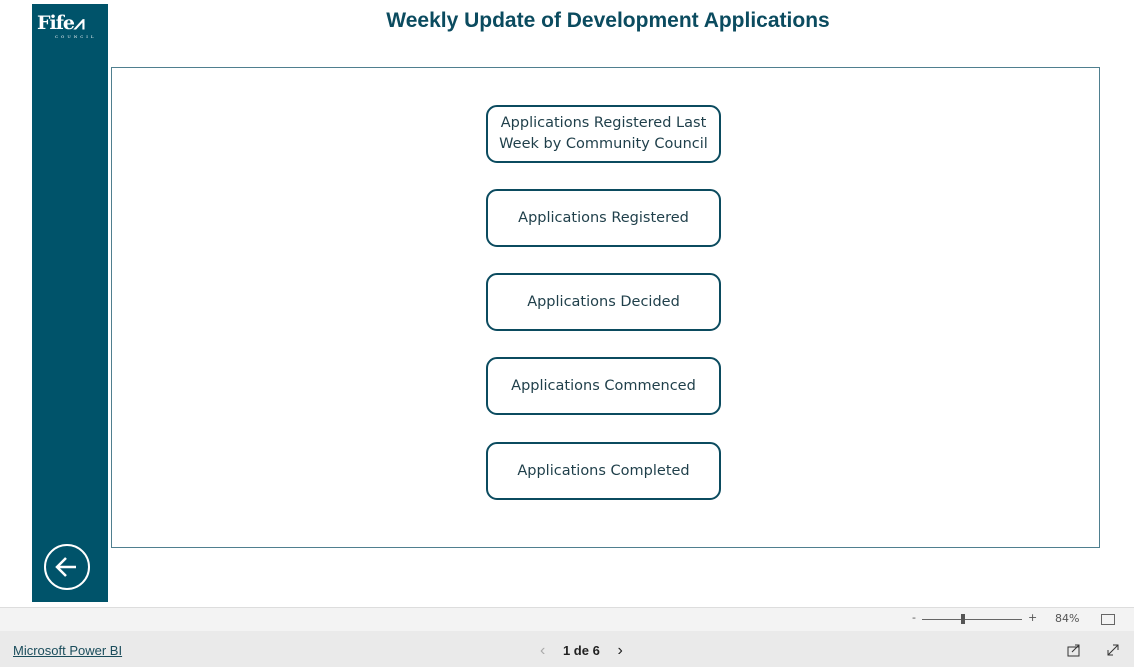 This screenshot has width=1134, height=667. What do you see at coordinates (1113, 650) in the screenshot?
I see `fullscreen-icon` at bounding box center [1113, 650].